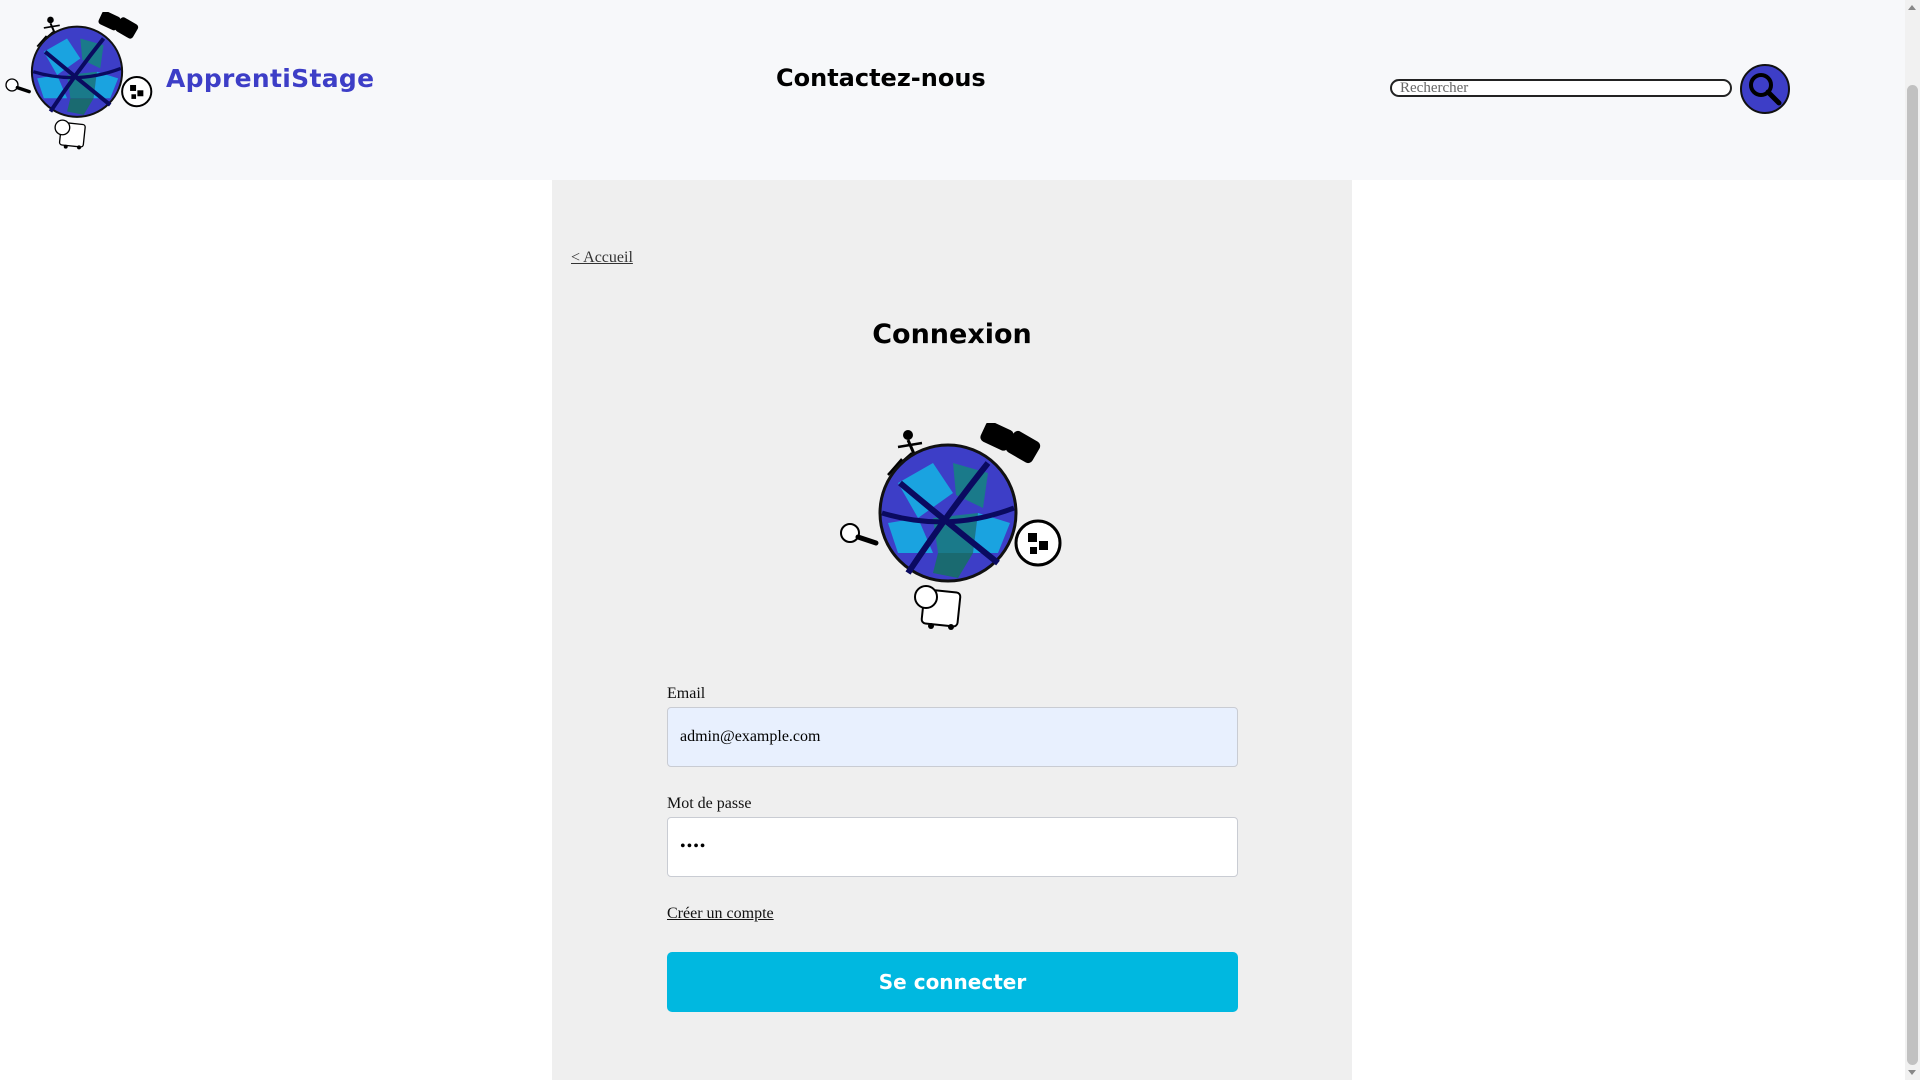 This screenshot has width=1920, height=1080. What do you see at coordinates (720, 914) in the screenshot?
I see `create-account-link: Créer un compte` at bounding box center [720, 914].